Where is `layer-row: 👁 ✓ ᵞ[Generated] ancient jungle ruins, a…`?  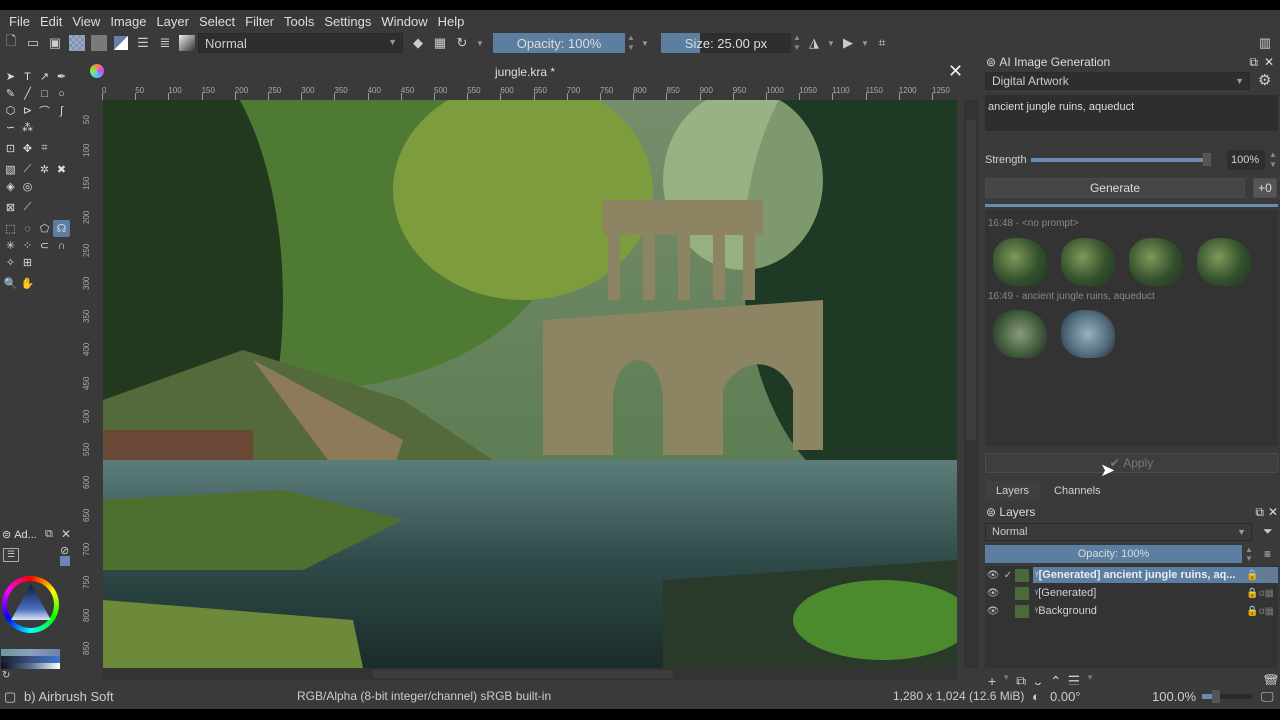 layer-row: 👁 ✓ ᵞ[Generated] ancient jungle ruins, a… is located at coordinates (1131, 575).